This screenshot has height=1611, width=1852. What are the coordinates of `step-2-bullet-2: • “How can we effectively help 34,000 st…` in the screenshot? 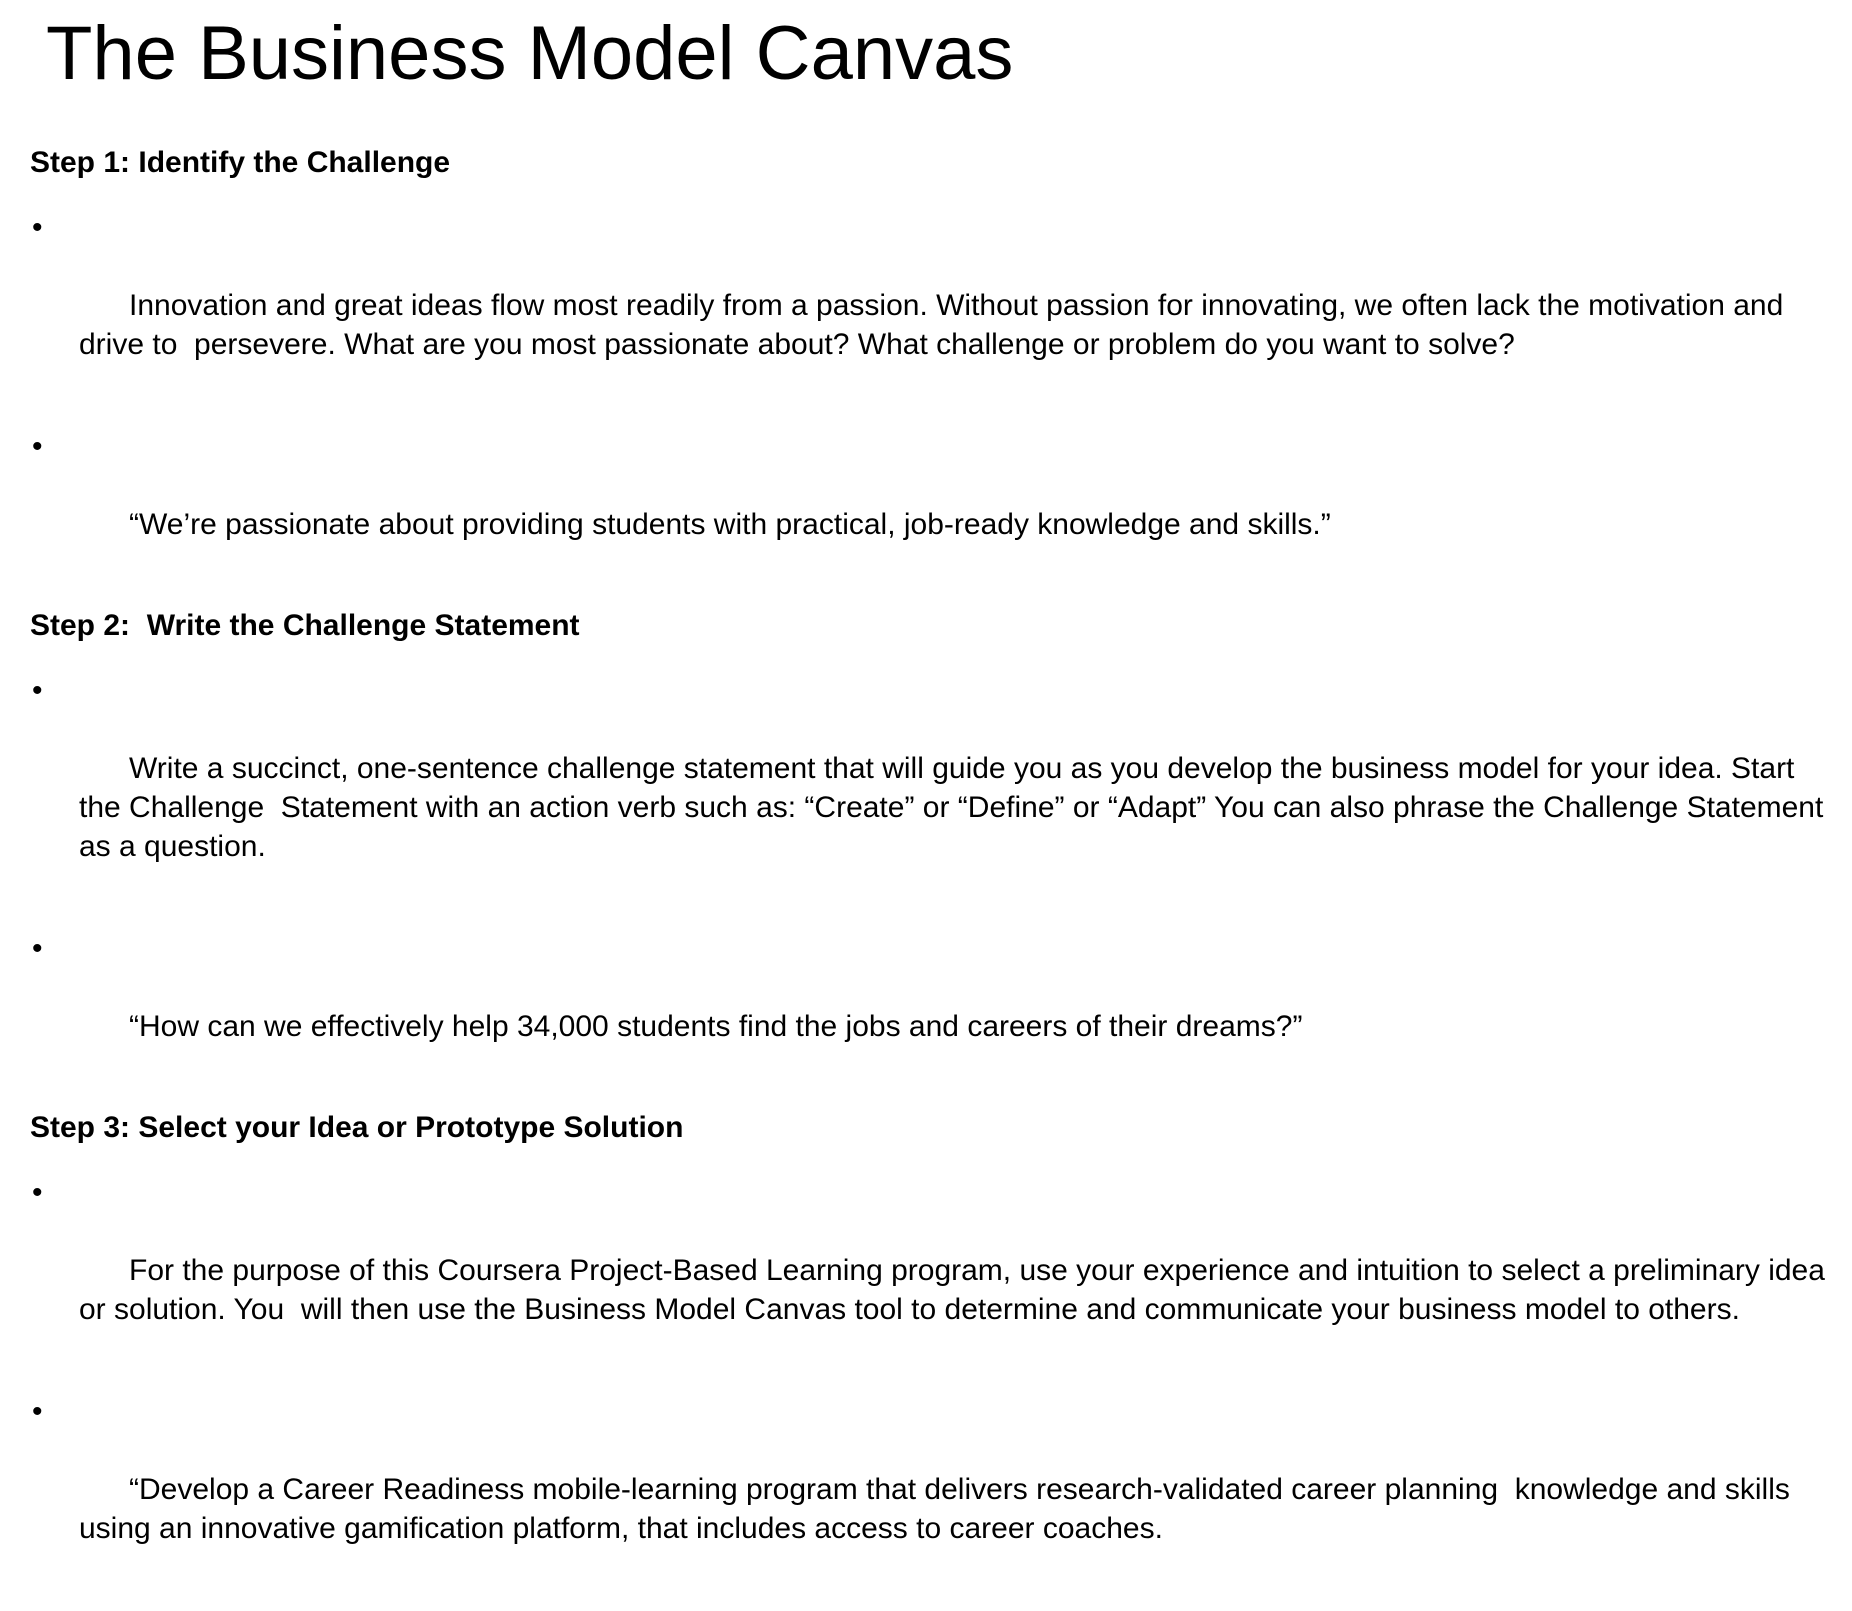 It's located at (930, 1007).